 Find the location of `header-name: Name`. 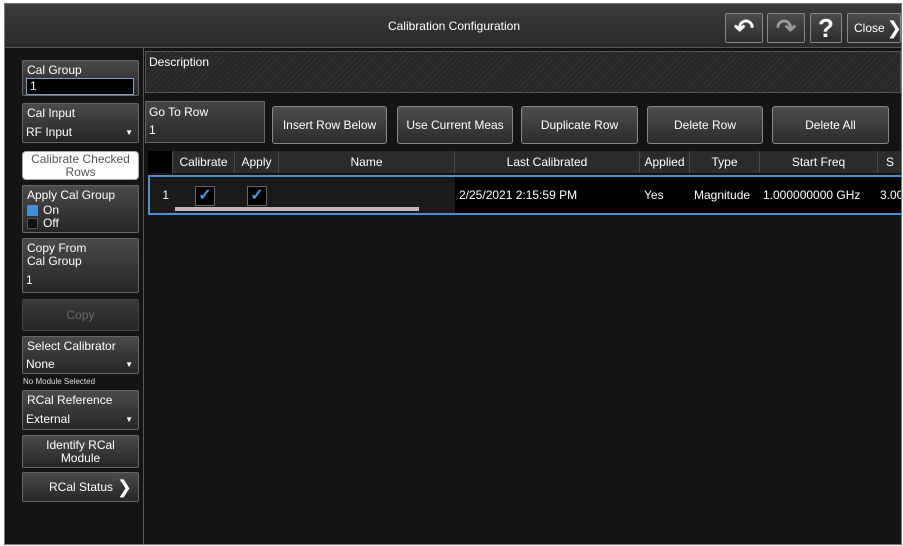

header-name: Name is located at coordinates (367, 162).